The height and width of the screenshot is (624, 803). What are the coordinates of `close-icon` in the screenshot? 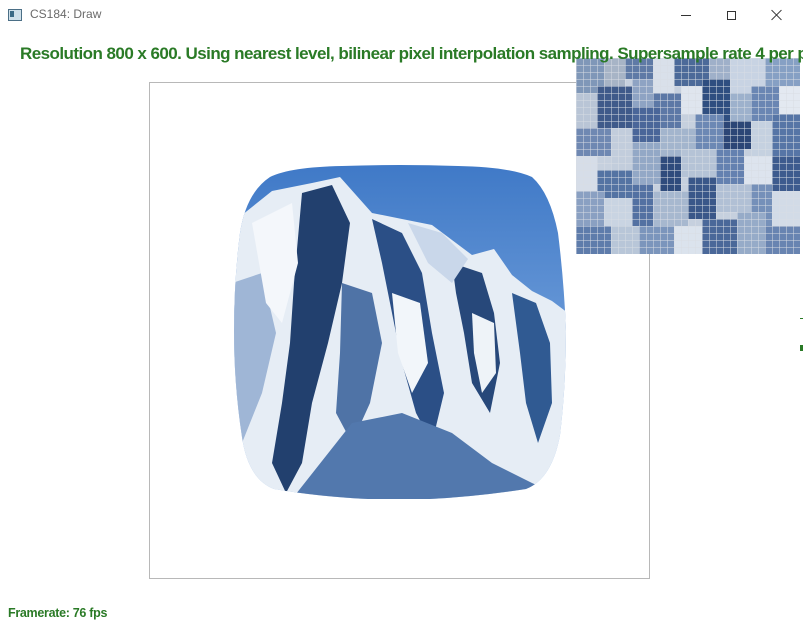 It's located at (777, 15).